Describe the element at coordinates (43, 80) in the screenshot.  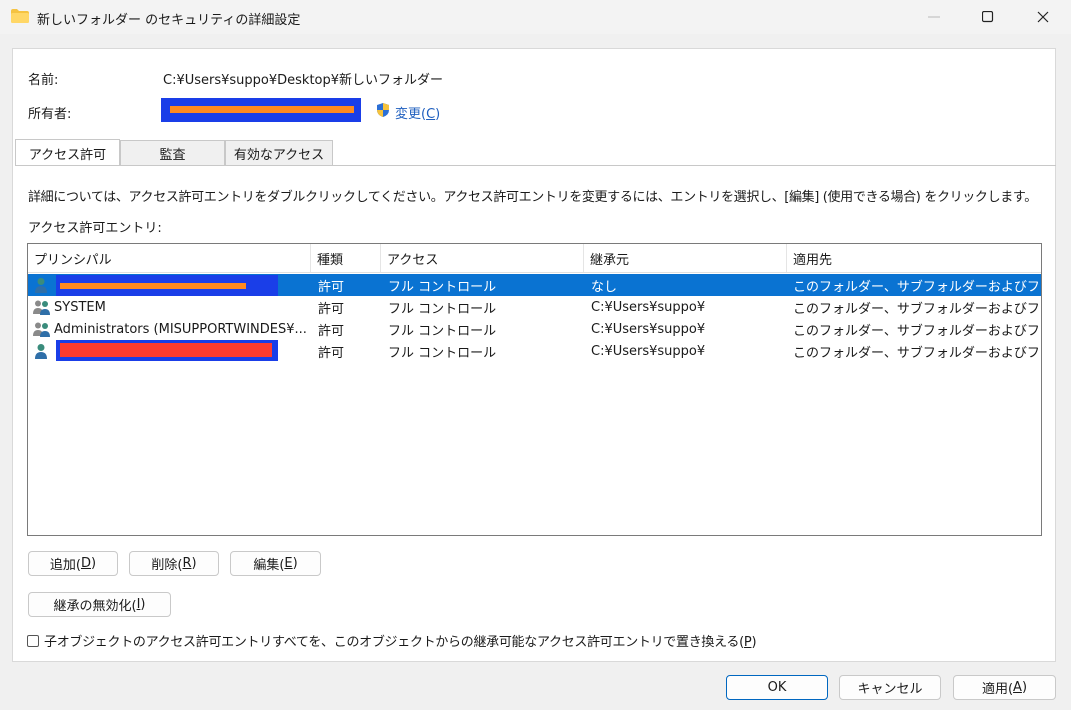
I see `name-label: 名前:` at that location.